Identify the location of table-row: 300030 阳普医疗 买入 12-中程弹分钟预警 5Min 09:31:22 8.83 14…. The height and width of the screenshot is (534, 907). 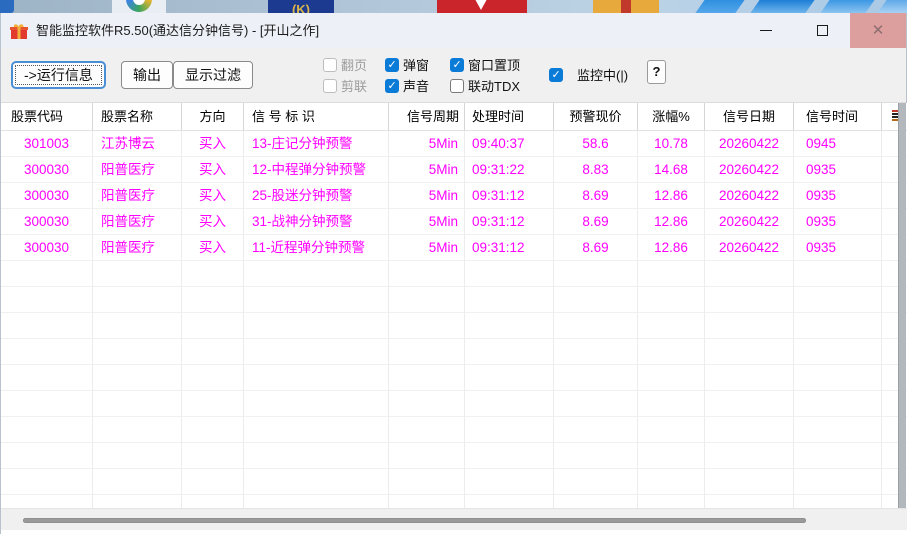
(454, 170).